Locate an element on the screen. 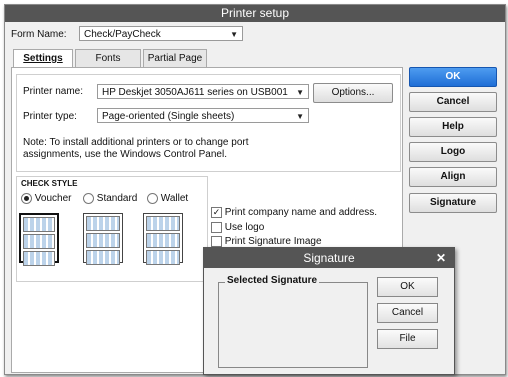 Image resolution: width=508 pixels, height=377 pixels. form-name-dropdown: Check/PayCheck ▼ is located at coordinates (161, 33).